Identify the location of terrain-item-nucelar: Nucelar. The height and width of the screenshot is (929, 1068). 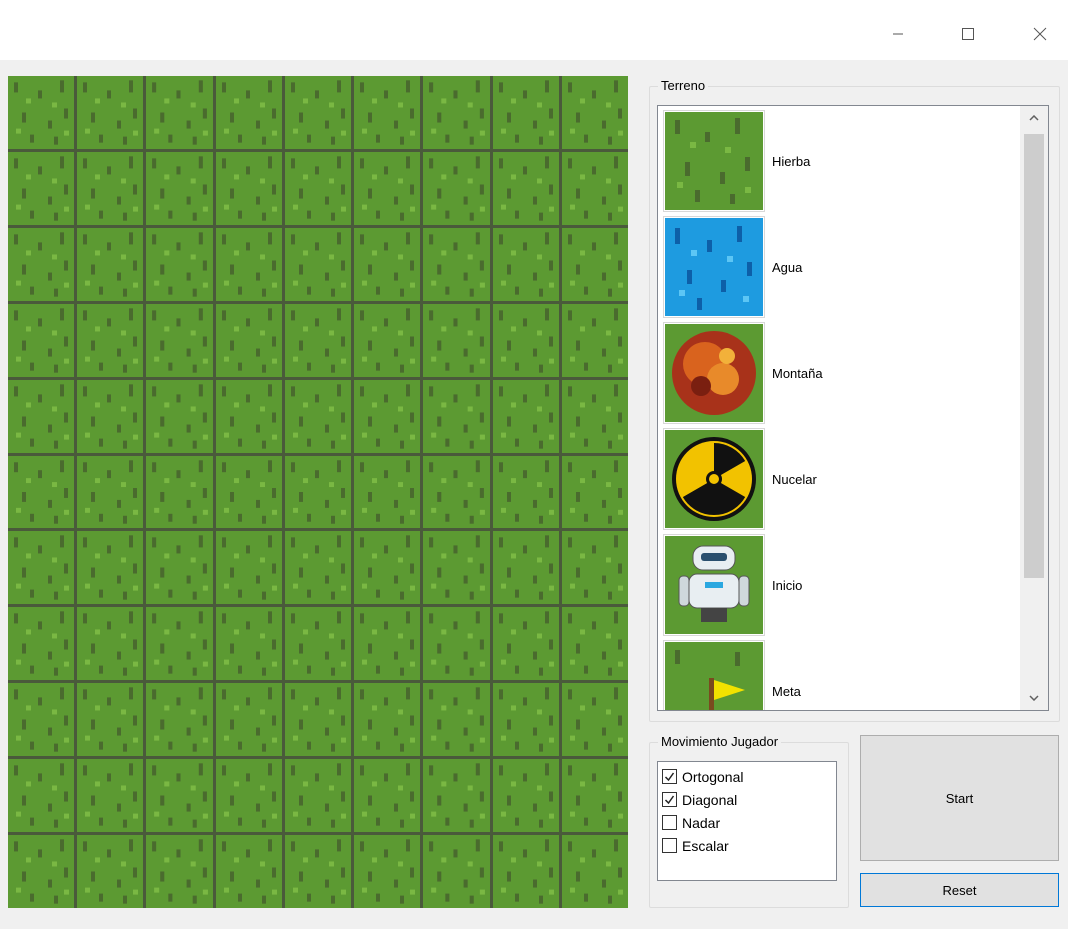
(839, 479).